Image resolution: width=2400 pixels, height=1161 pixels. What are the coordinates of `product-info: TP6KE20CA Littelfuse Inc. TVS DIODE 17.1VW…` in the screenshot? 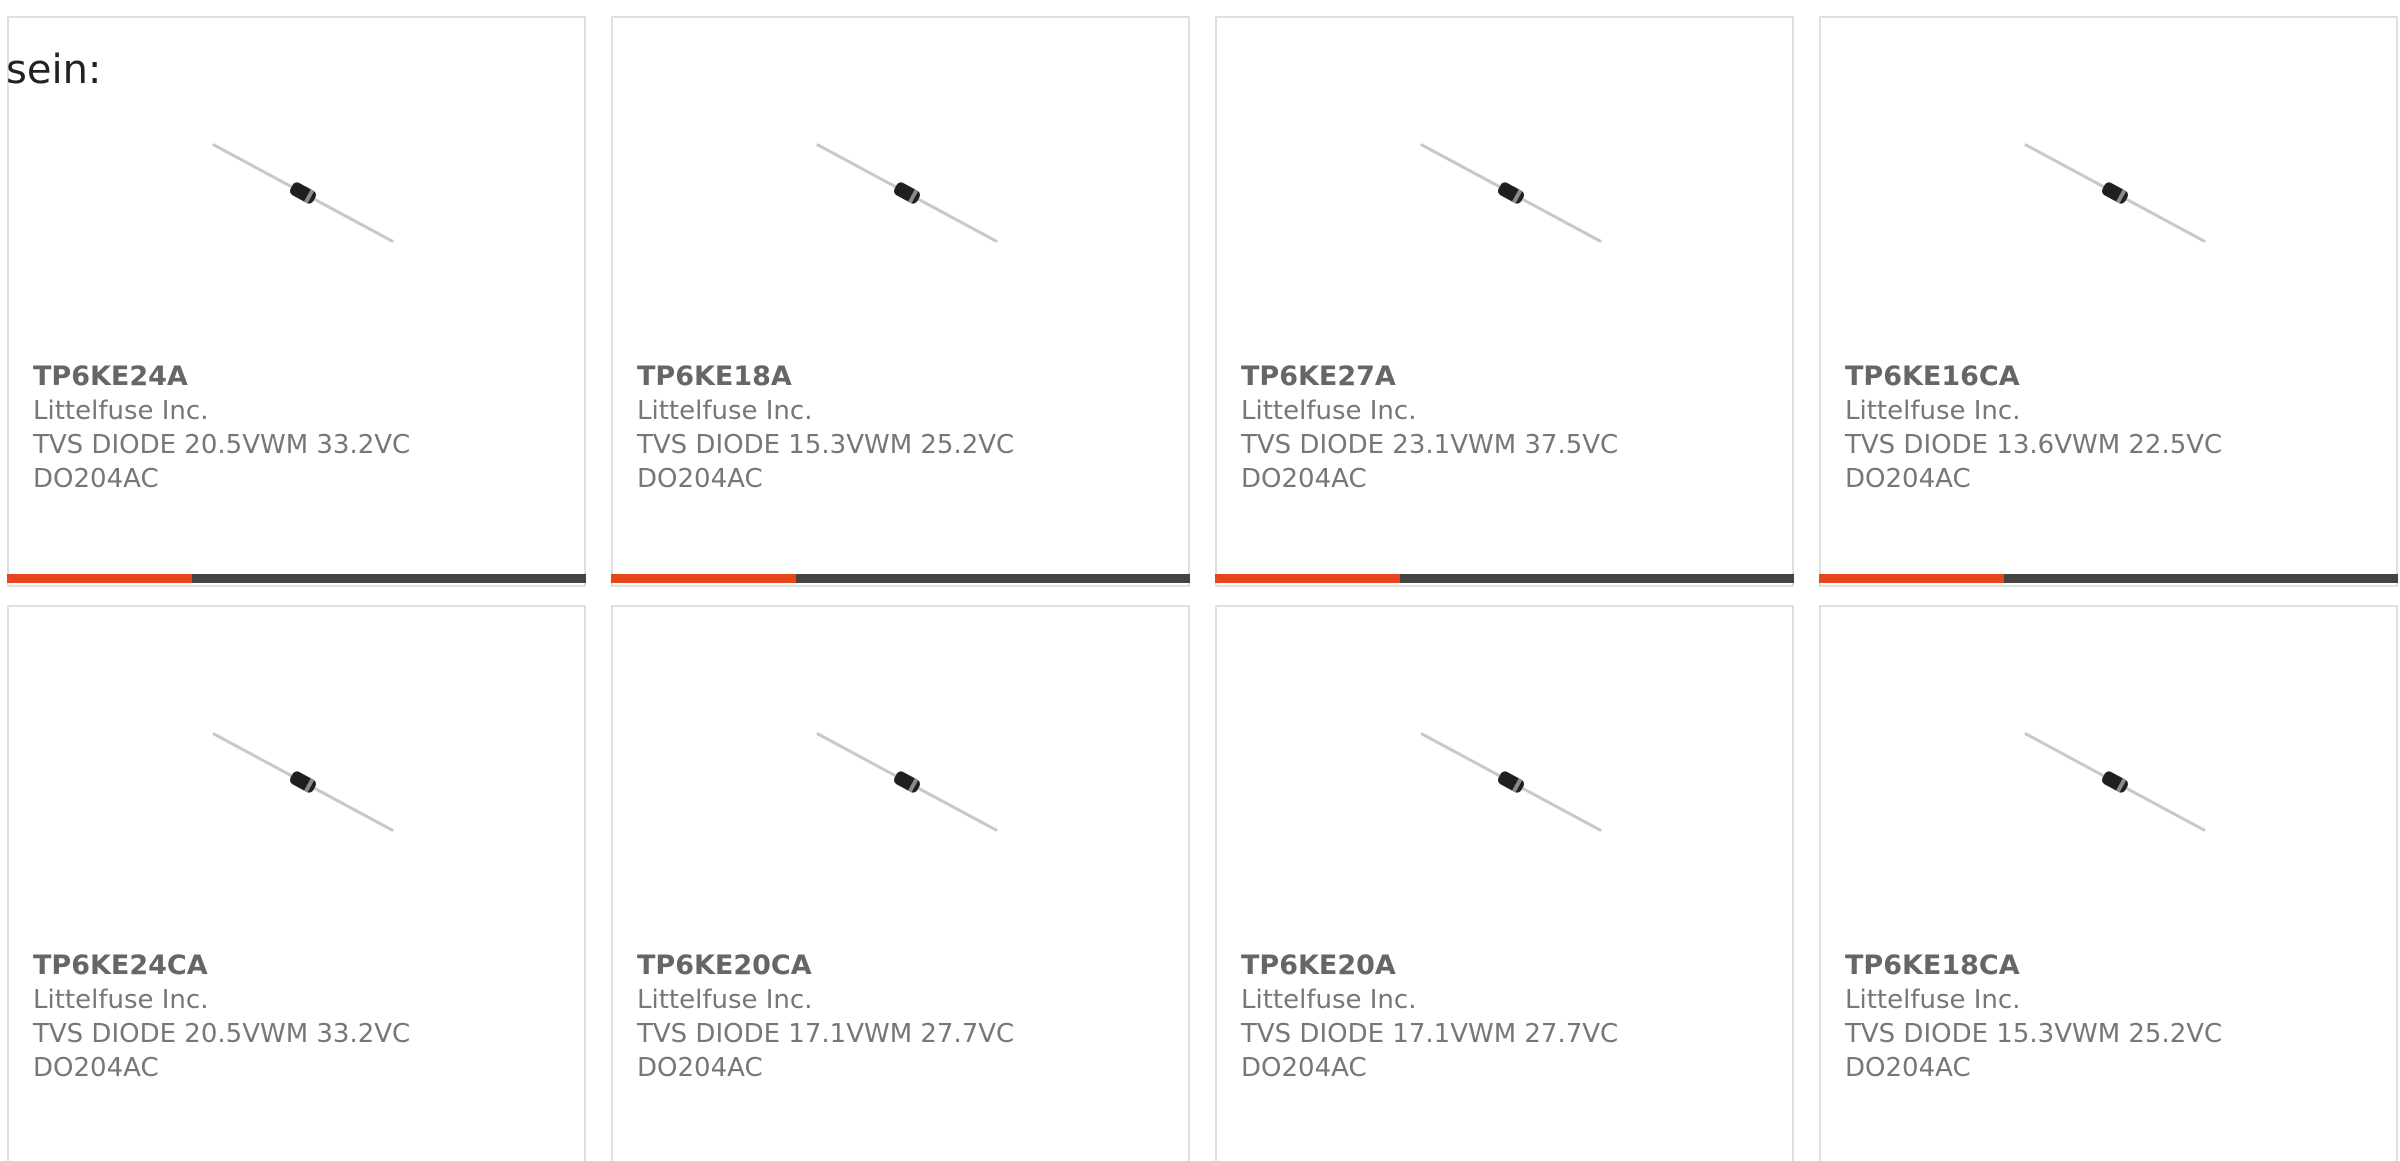 It's located at (904, 1017).